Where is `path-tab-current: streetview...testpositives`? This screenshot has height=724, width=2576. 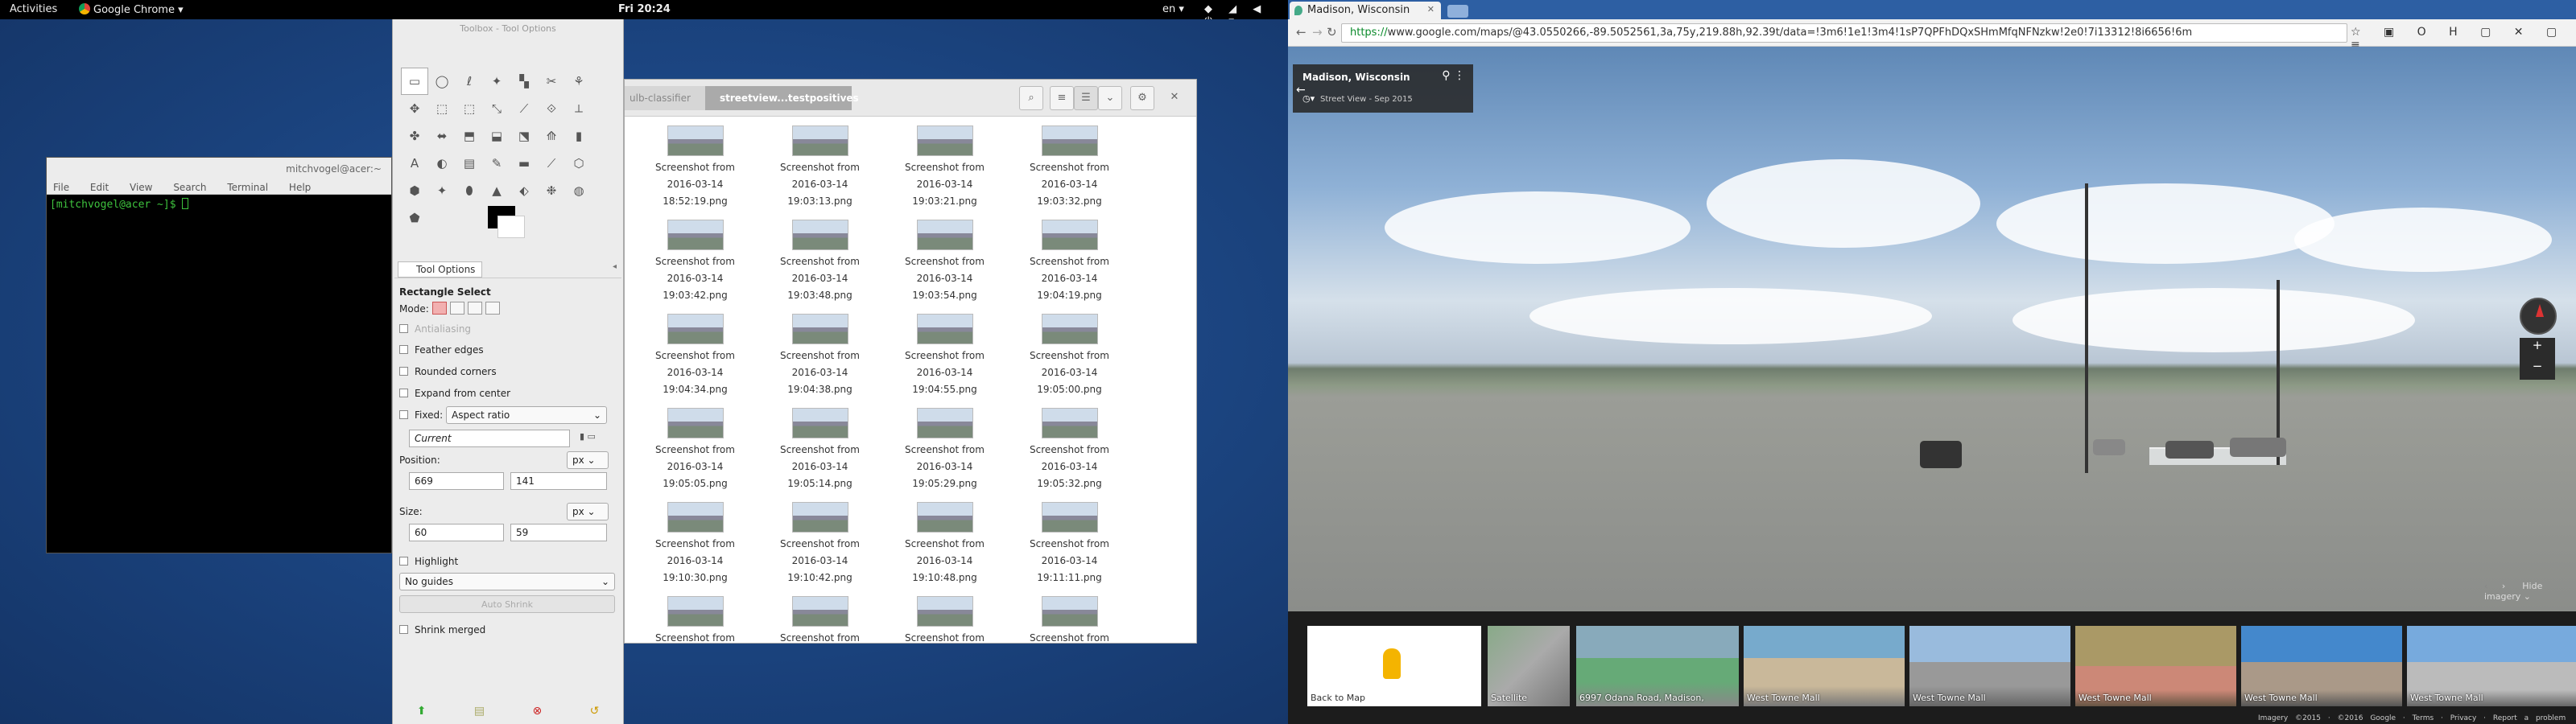 path-tab-current: streetview...testpositives is located at coordinates (782, 98).